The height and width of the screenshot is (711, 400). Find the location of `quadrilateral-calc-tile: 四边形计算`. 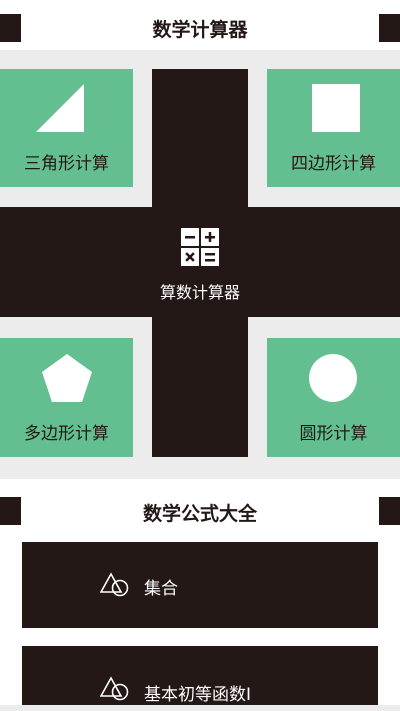

quadrilateral-calc-tile: 四边形计算 is located at coordinates (333, 128).